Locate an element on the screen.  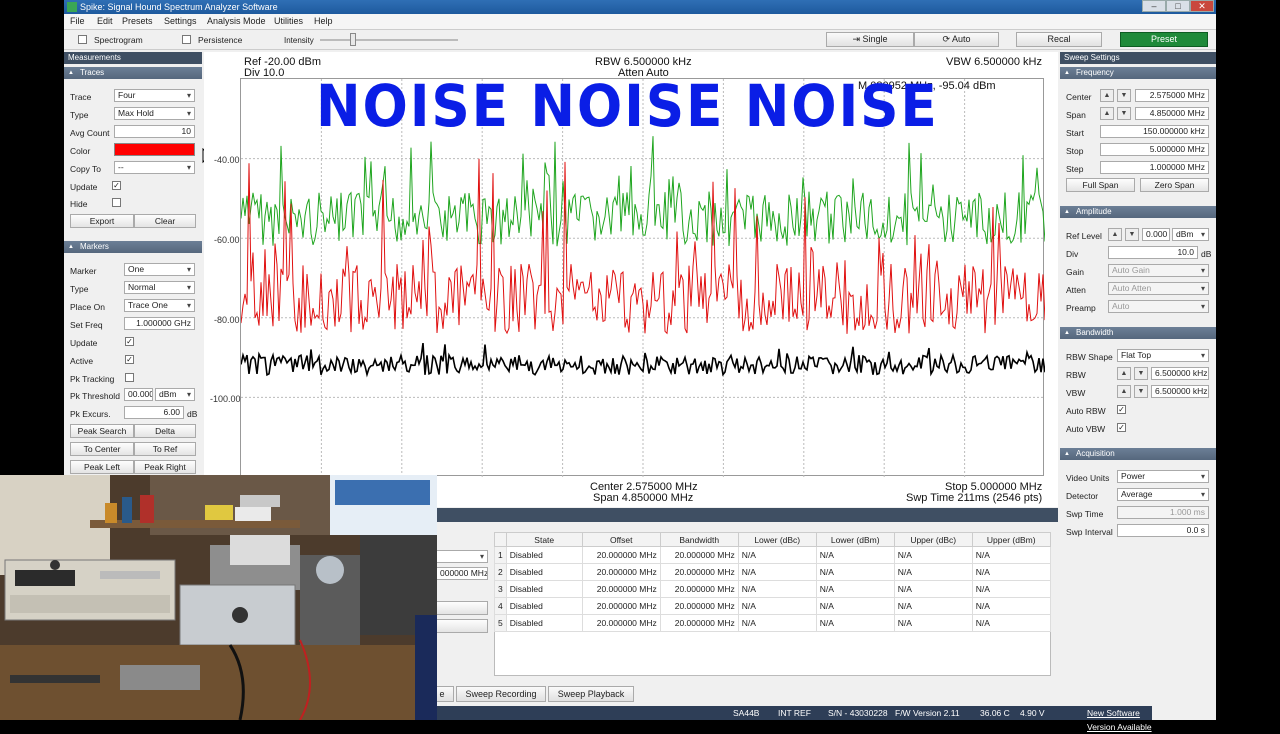
peak-right-button: Peak Right is located at coordinates (165, 467).